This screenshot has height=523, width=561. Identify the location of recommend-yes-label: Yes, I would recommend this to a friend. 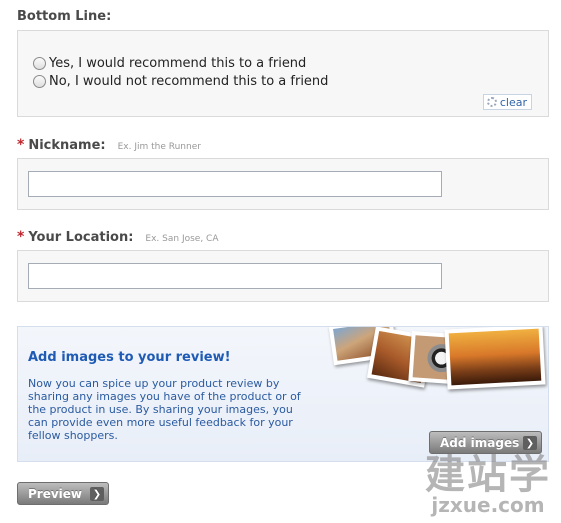
(178, 63).